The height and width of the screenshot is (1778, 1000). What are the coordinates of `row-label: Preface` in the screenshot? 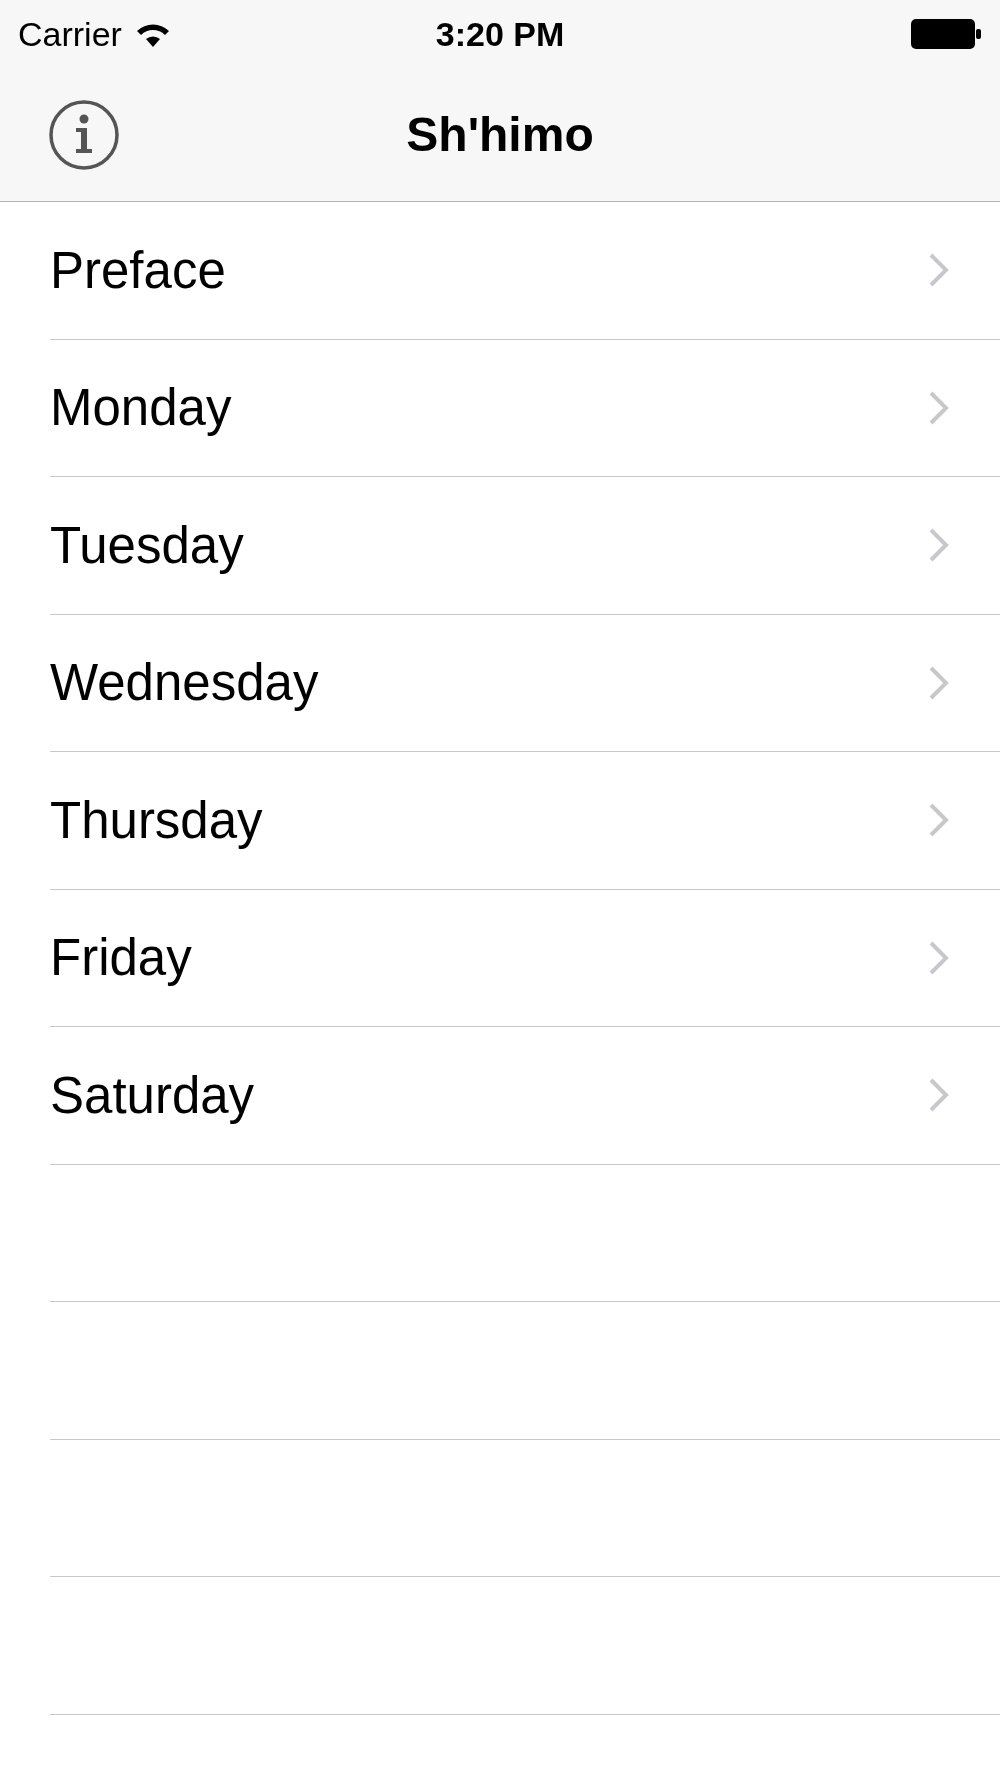 It's located at (138, 270).